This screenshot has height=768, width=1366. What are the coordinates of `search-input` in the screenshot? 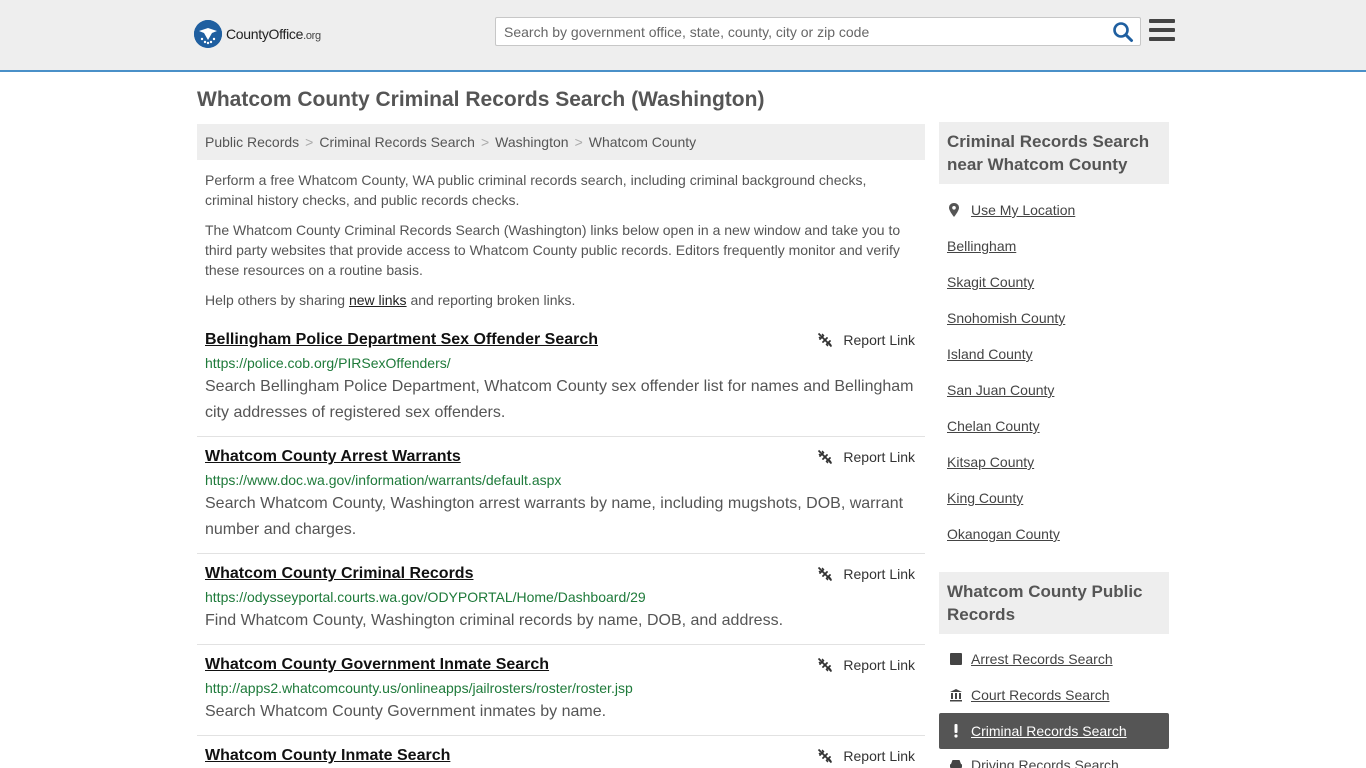 It's located at (796, 31).